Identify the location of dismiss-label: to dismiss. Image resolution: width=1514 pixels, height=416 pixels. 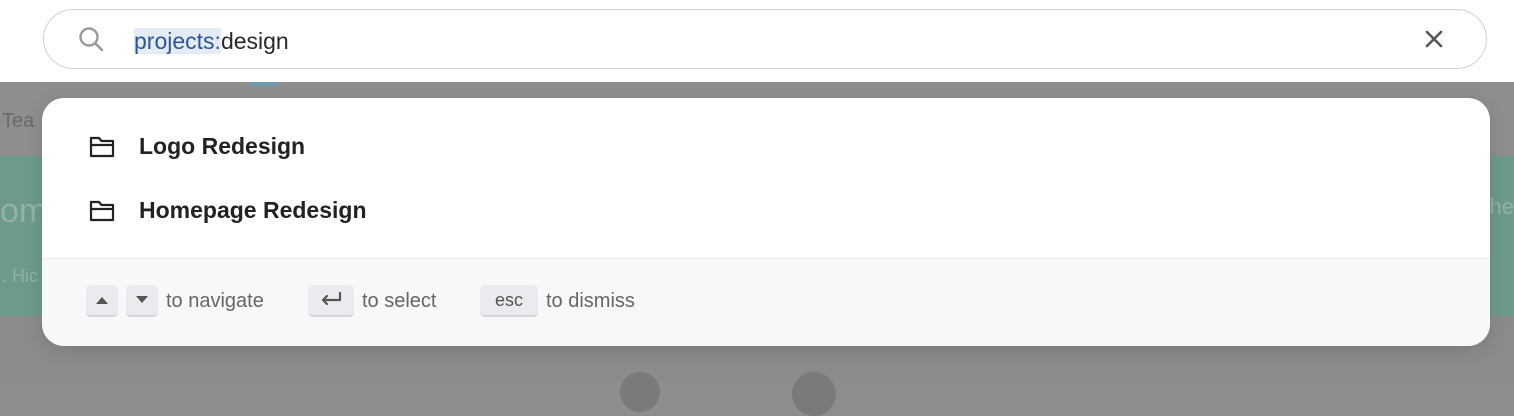
(590, 300).